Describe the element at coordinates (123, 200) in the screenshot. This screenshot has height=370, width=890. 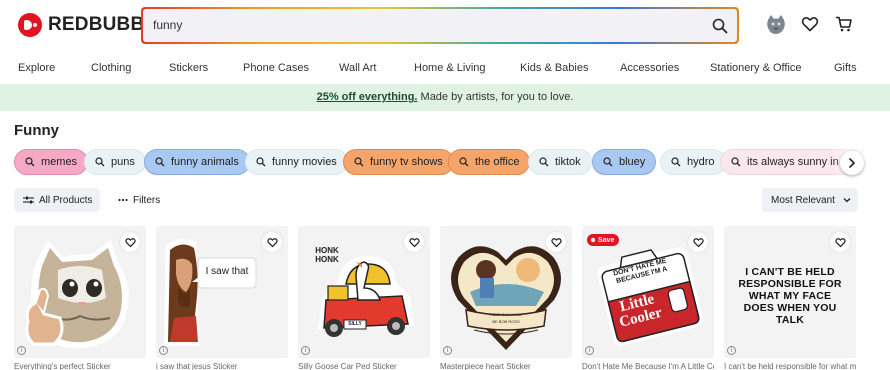
I see `more-dots-icon` at that location.